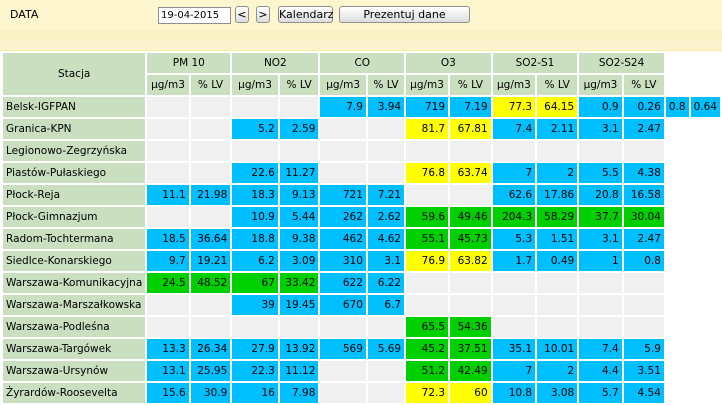 Image resolution: width=722 pixels, height=405 pixels. What do you see at coordinates (643, 129) in the screenshot?
I see `value-cell-percent-lv: 2.47` at bounding box center [643, 129].